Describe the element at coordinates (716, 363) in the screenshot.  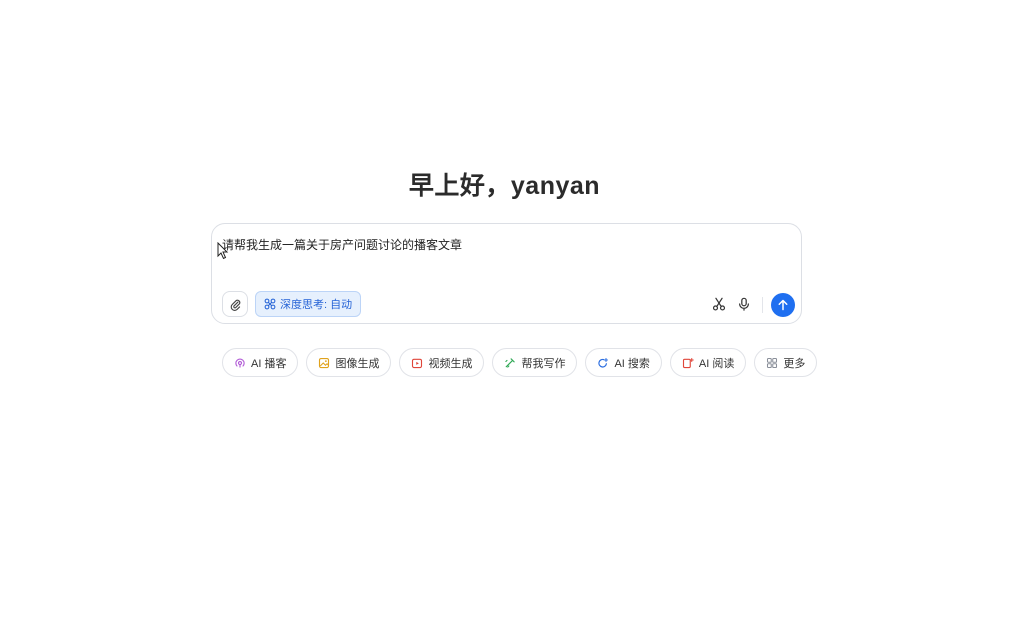
I see `chip-label: AI 阅读` at that location.